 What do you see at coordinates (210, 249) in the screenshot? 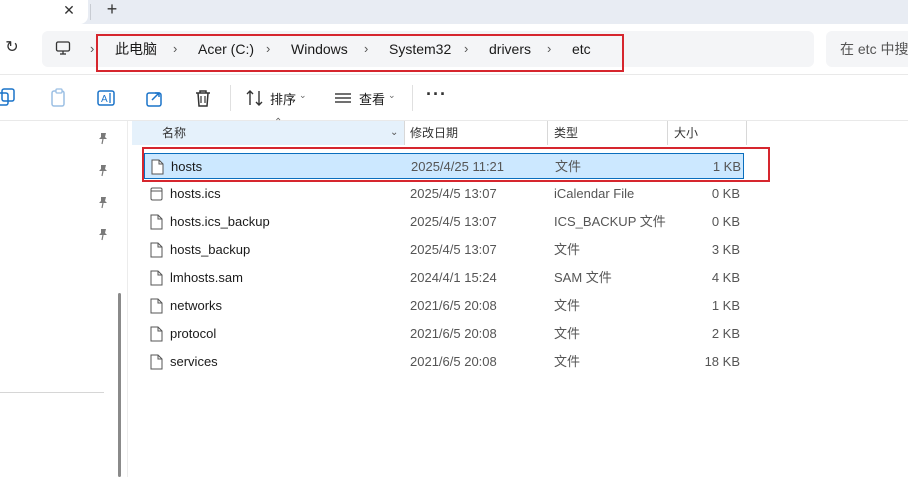
I see `file-name: hosts_backup` at bounding box center [210, 249].